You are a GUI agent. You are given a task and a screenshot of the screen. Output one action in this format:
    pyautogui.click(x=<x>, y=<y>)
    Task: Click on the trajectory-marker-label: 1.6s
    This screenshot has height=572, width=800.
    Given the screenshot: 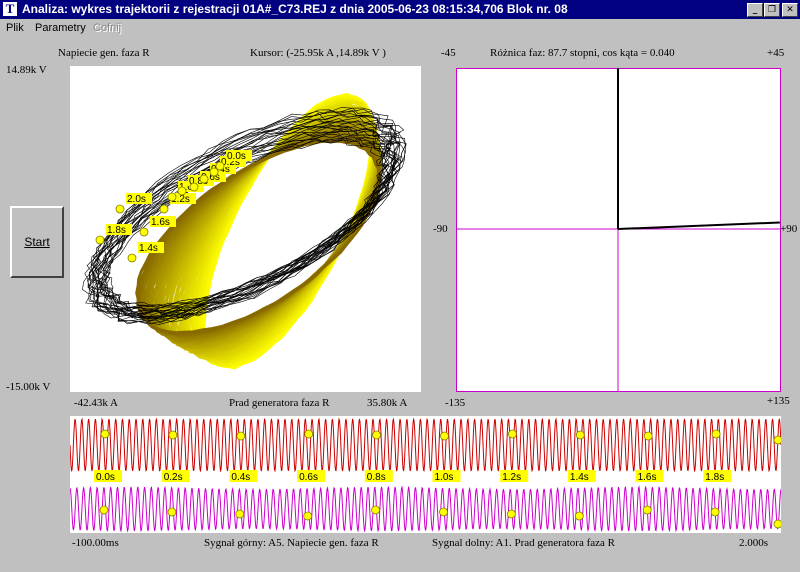 What is the action you would take?
    pyautogui.click(x=160, y=222)
    